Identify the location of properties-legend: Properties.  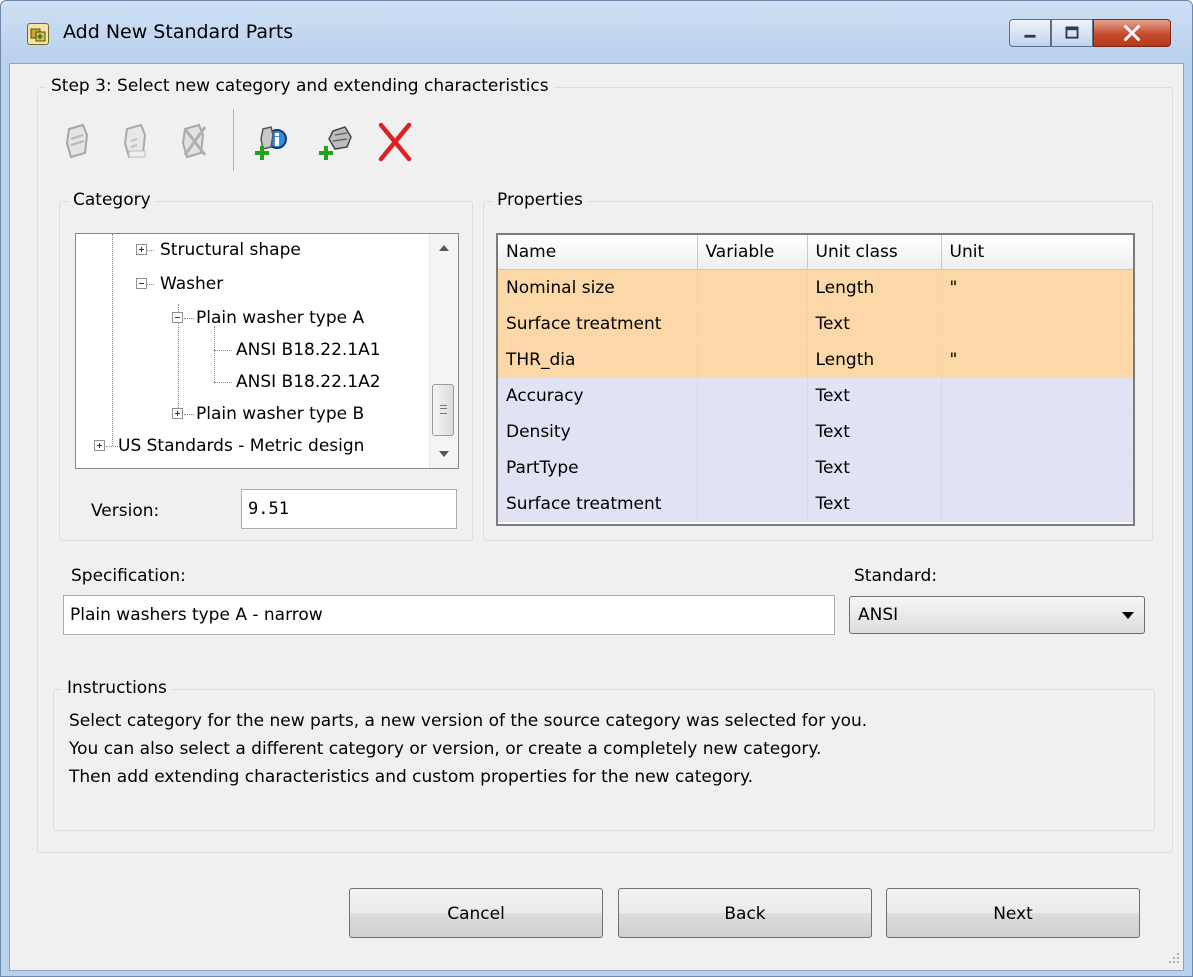
(540, 200).